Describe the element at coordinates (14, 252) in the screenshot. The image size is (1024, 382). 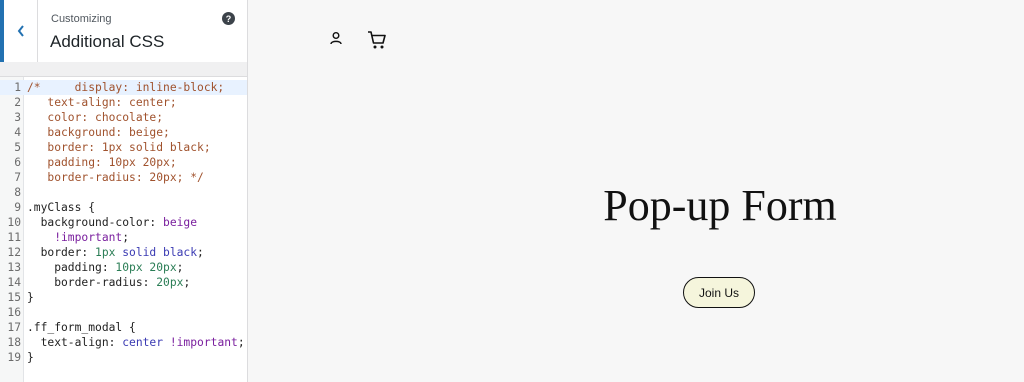
I see `line-number: 12` at that location.